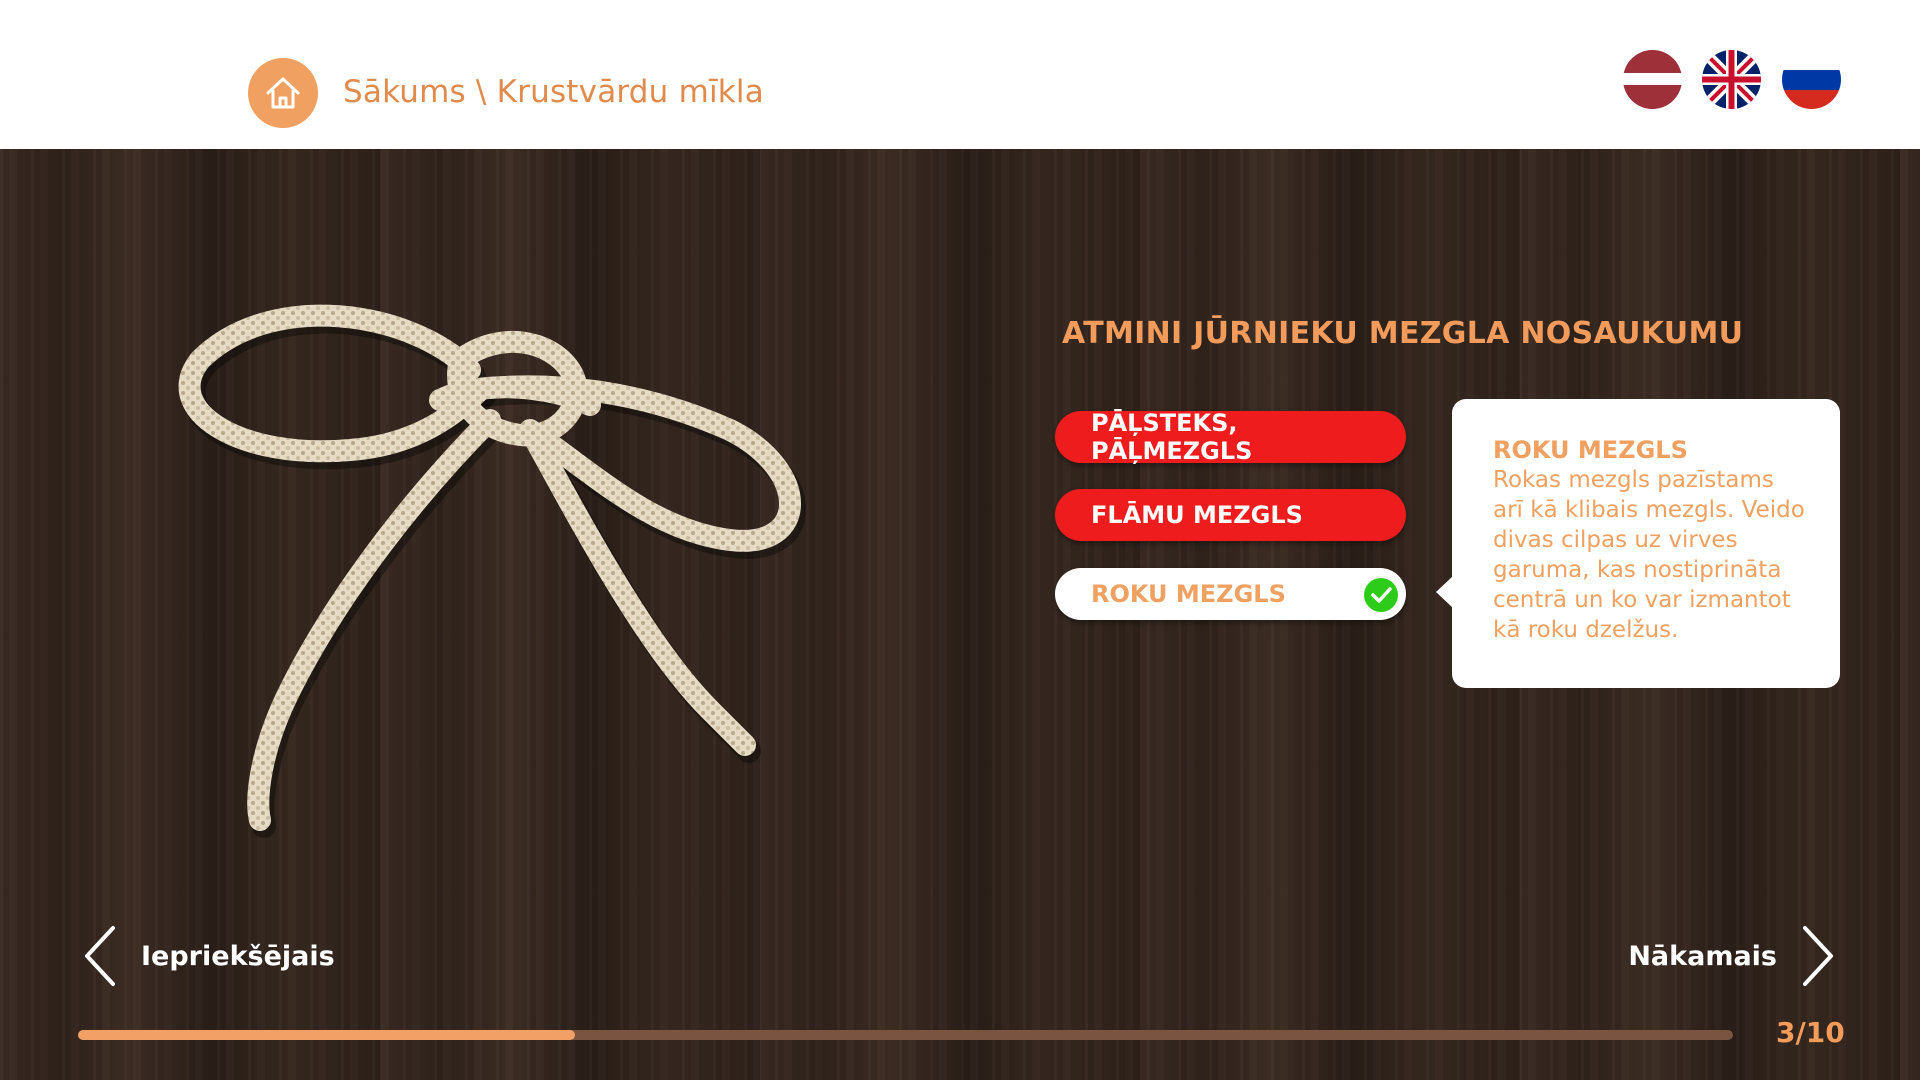 This screenshot has height=1080, width=1920. What do you see at coordinates (960, 74) in the screenshot?
I see `header: Sākums \ Krustvārdu mīkla` at bounding box center [960, 74].